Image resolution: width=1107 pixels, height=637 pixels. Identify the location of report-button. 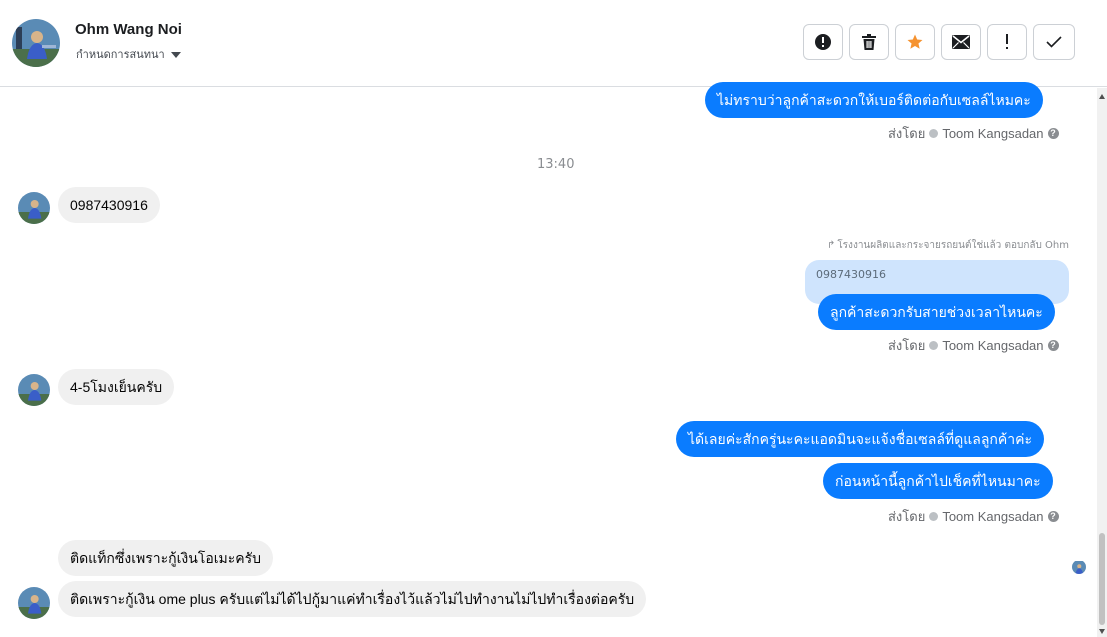
(823, 42).